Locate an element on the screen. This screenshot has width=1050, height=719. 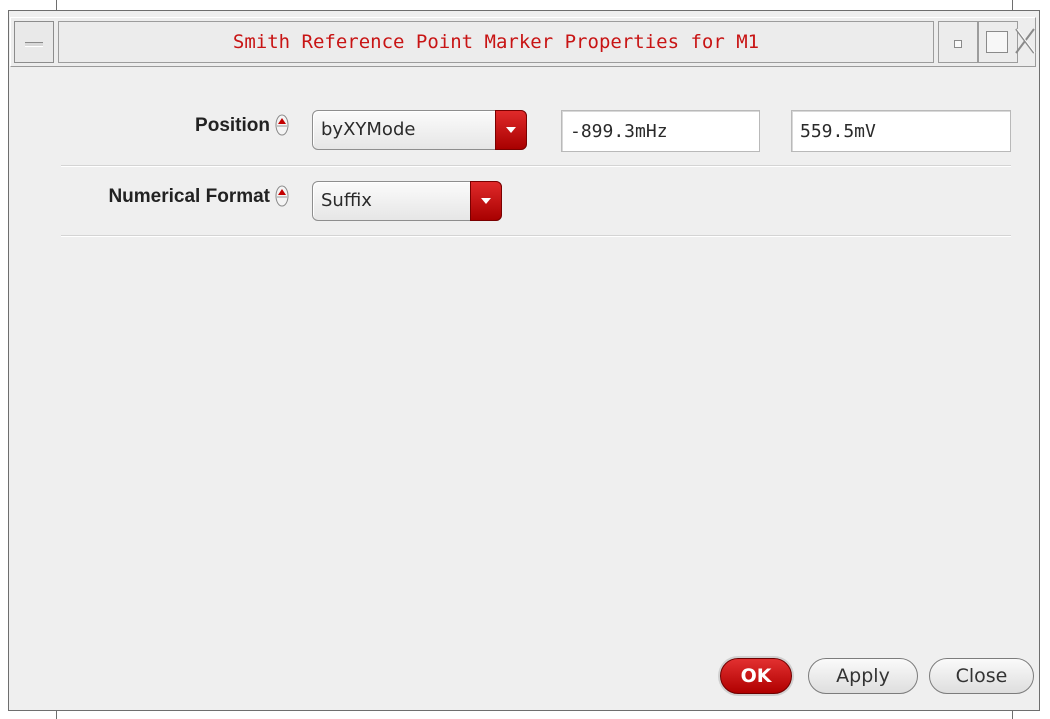
position-x-field is located at coordinates (660, 131).